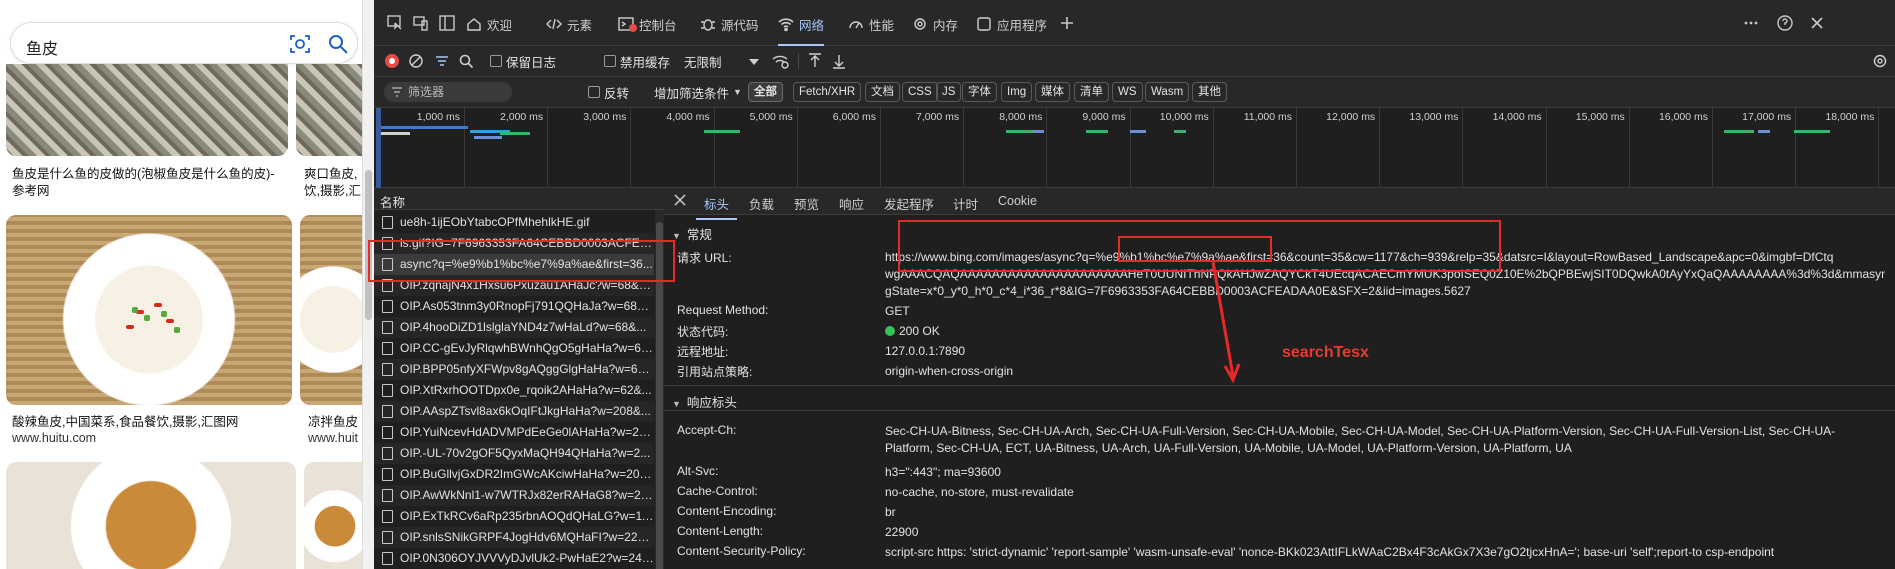  I want to click on filter-chip-manifest: 清单, so click(1091, 92).